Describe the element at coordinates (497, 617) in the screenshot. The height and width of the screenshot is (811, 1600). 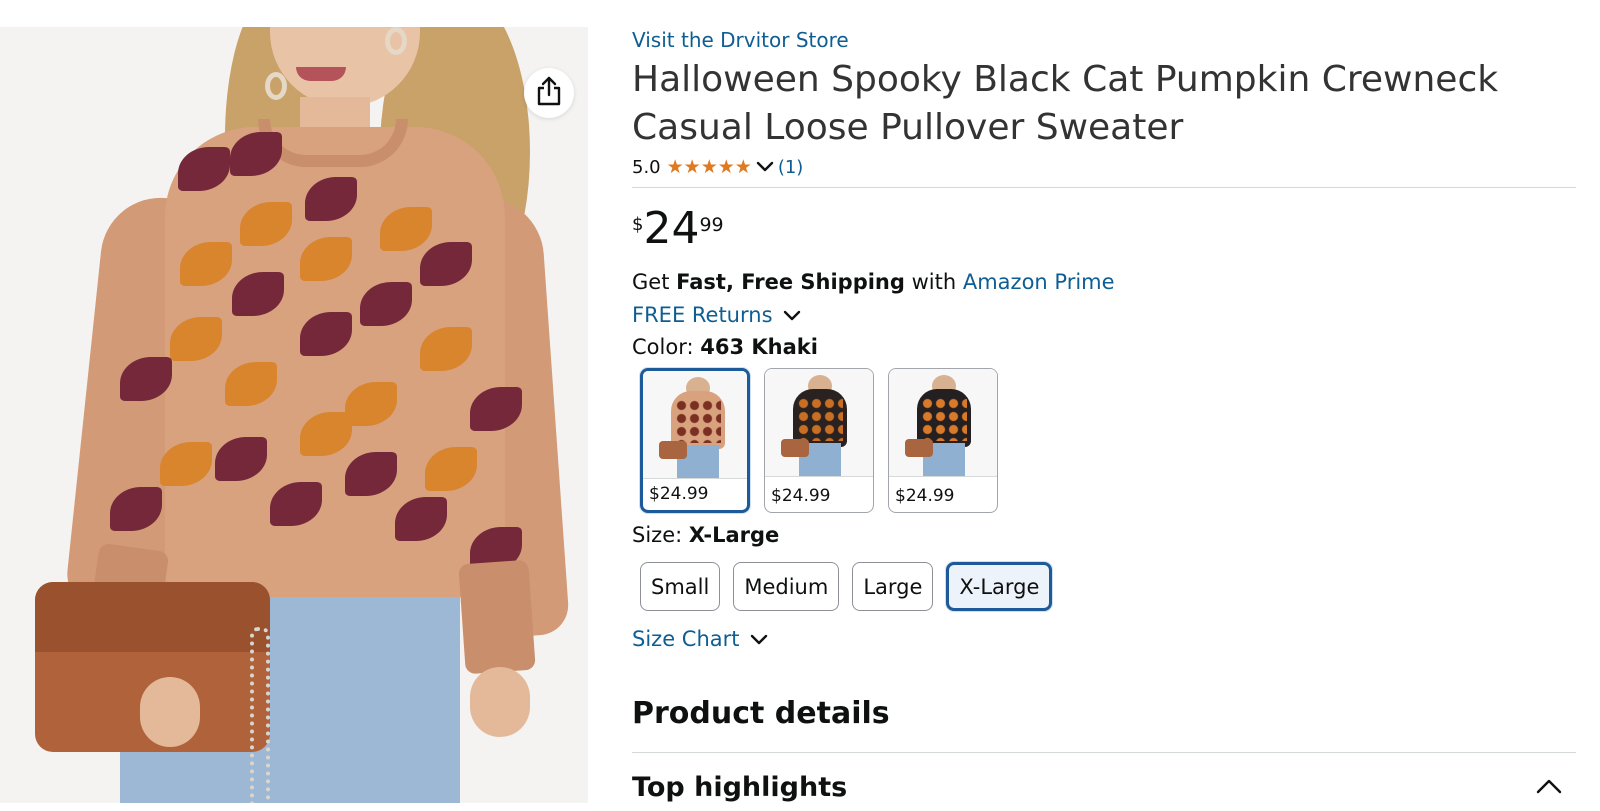
I see `sweater-cuff-right` at that location.